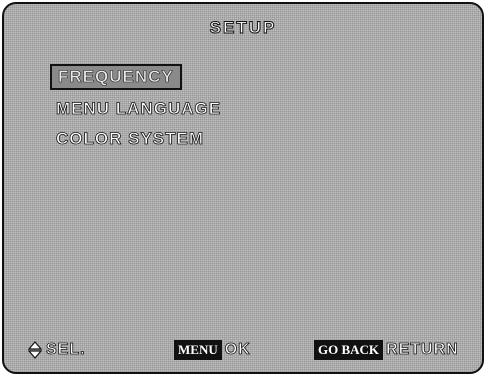 The height and width of the screenshot is (378, 488). What do you see at coordinates (66, 350) in the screenshot?
I see `select-label: SEL.` at bounding box center [66, 350].